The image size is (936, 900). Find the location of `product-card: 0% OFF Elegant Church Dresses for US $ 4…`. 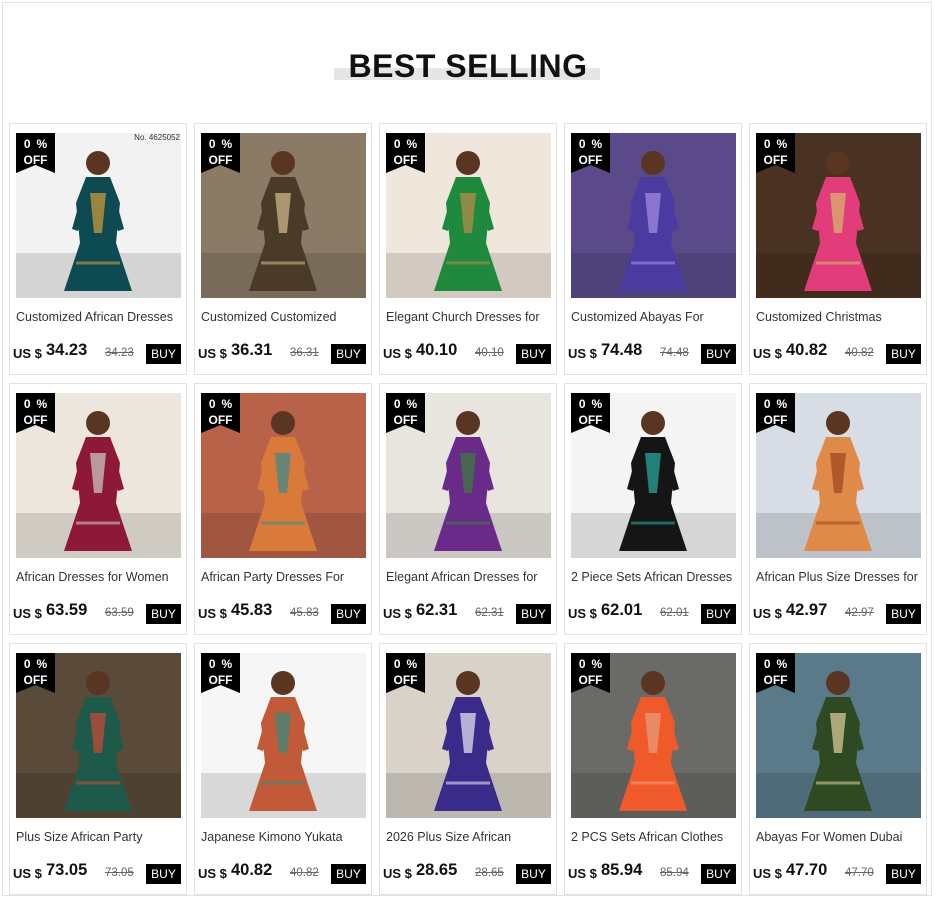

product-card: 0% OFF Elegant Church Dresses for US $ 4… is located at coordinates (468, 249).